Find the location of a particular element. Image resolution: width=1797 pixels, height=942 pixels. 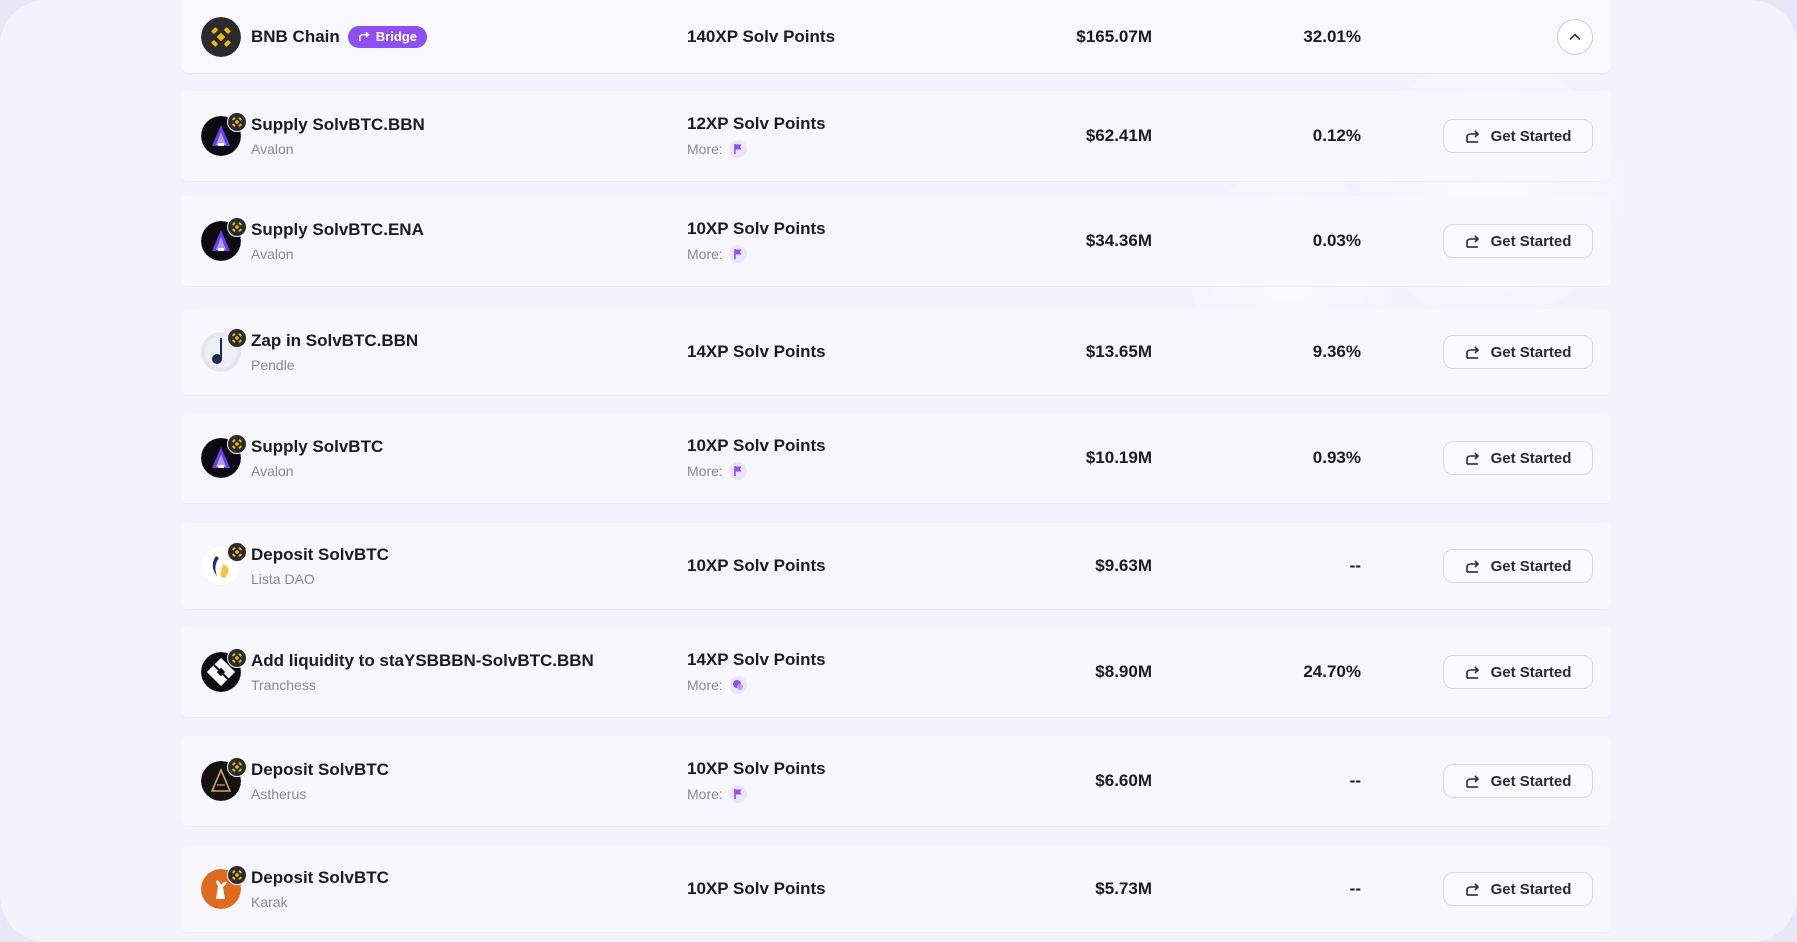

chevron-up-icon is located at coordinates (1575, 36).